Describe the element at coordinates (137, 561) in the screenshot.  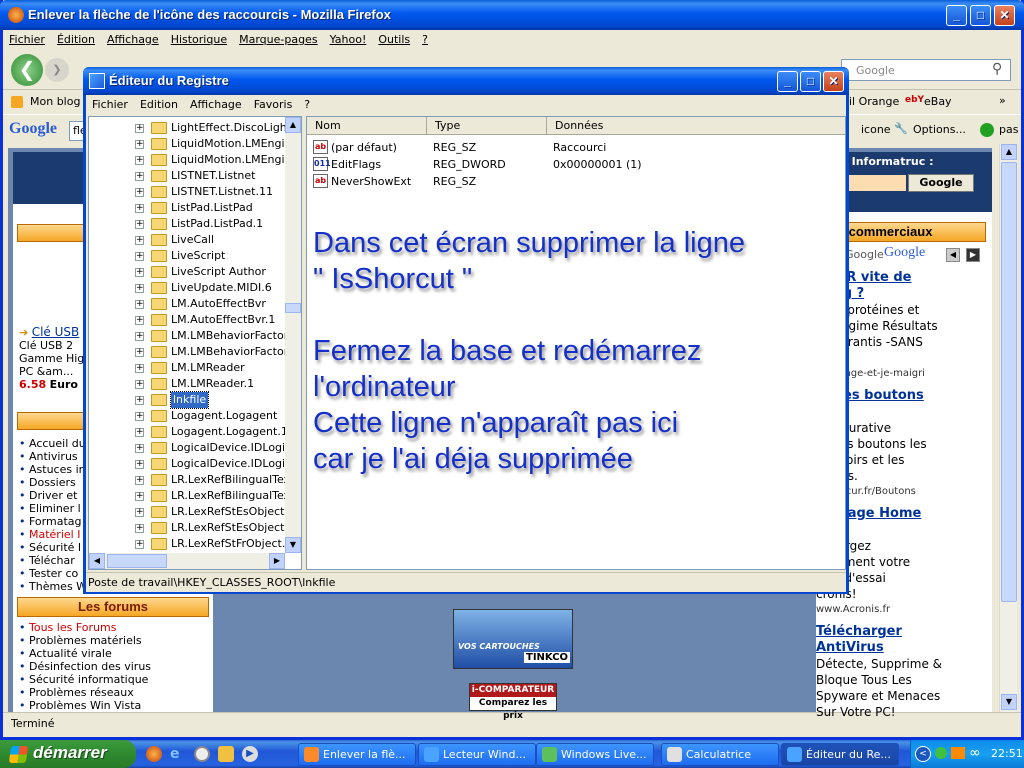
I see `tree-hscroll-thumb` at that location.